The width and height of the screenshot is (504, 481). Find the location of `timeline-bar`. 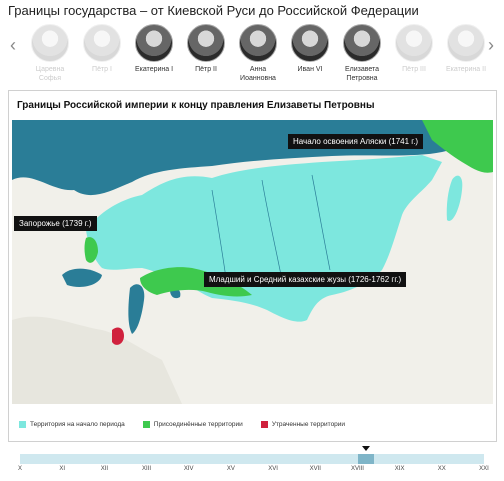

timeline-bar is located at coordinates (252, 459).